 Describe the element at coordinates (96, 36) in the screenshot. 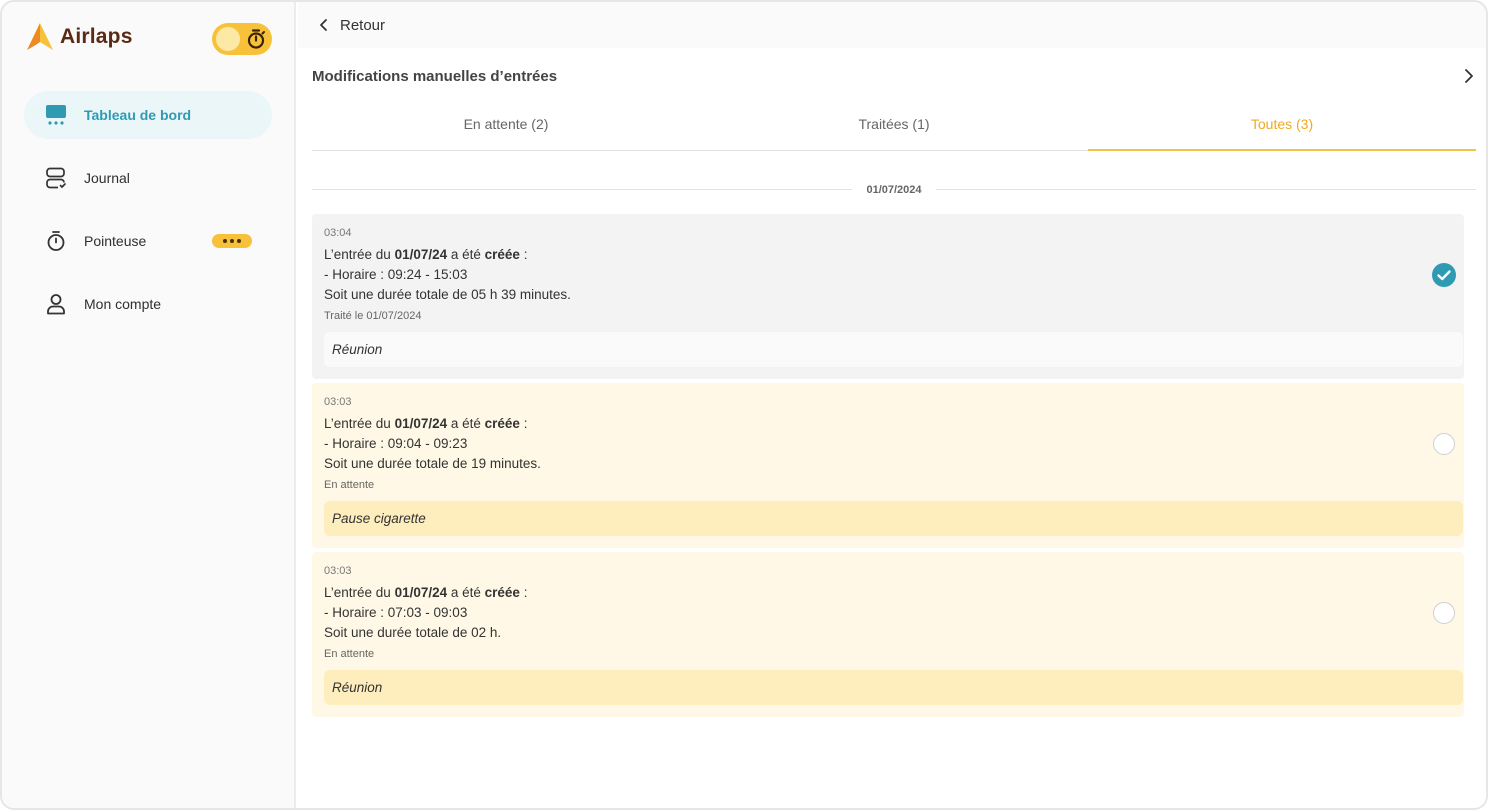

I see `brand-name: Airlaps` at that location.